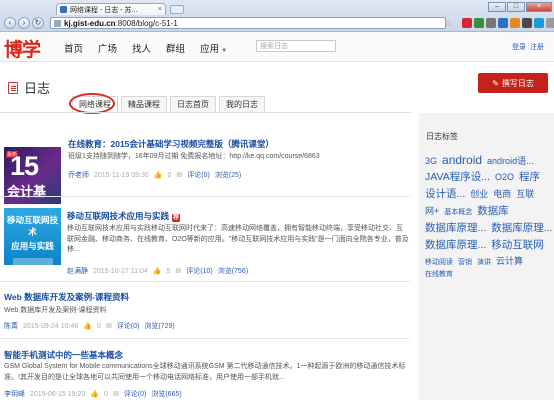 The image size is (554, 400). What do you see at coordinates (233, 271) in the screenshot?
I see `view-count: 浏览(756)` at bounding box center [233, 271].